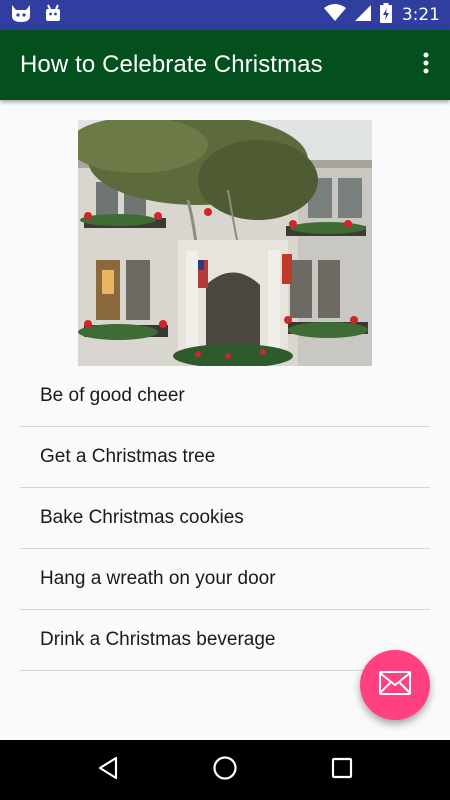 This screenshot has height=800, width=450. I want to click on list-item: Get a Christmas tree, so click(225, 457).